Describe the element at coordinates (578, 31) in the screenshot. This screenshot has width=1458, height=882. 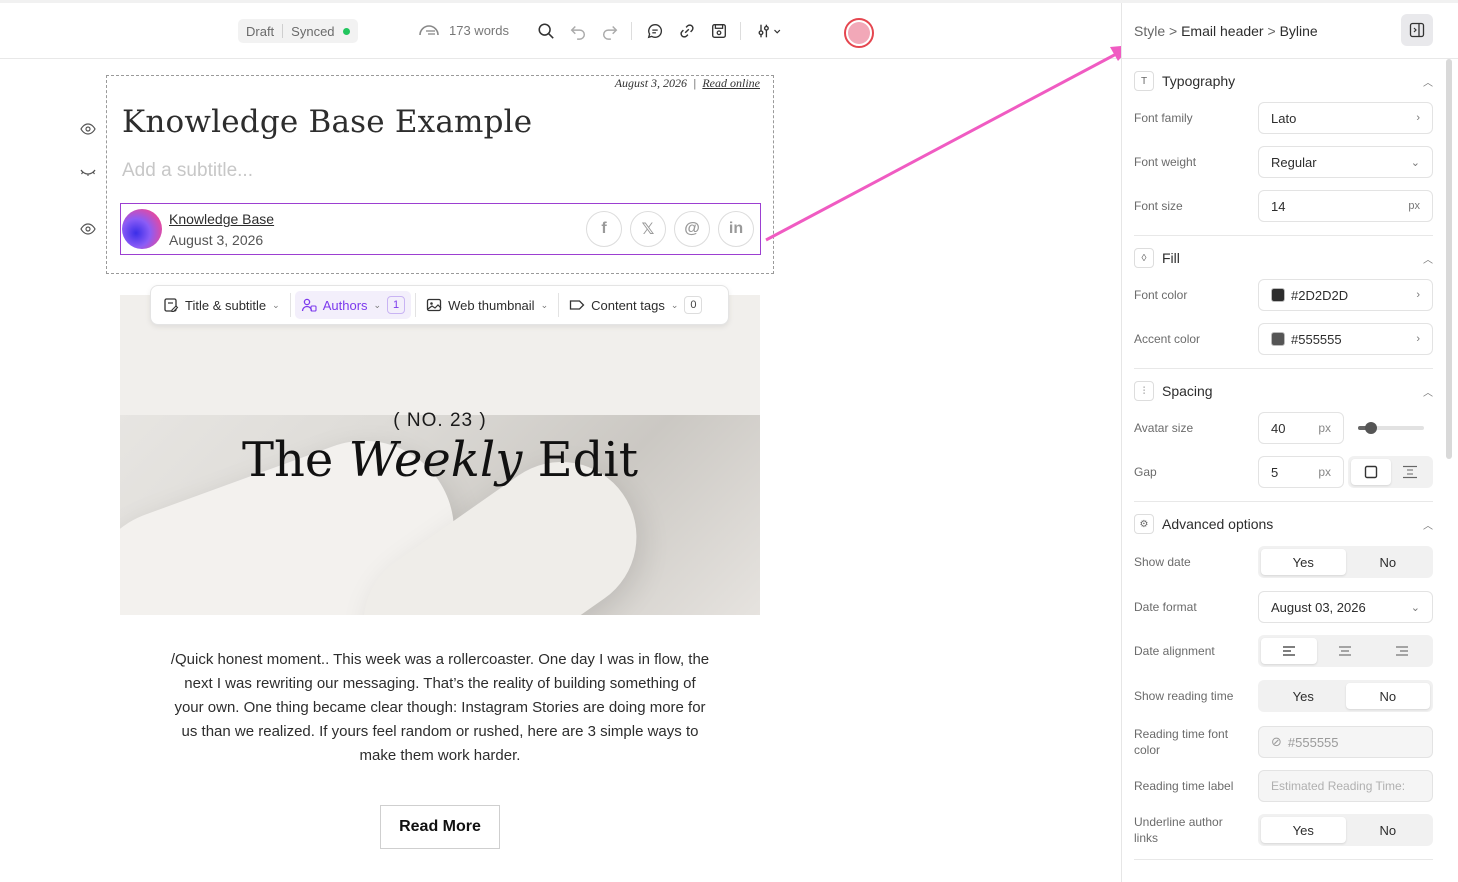
I see `undo-icon` at that location.